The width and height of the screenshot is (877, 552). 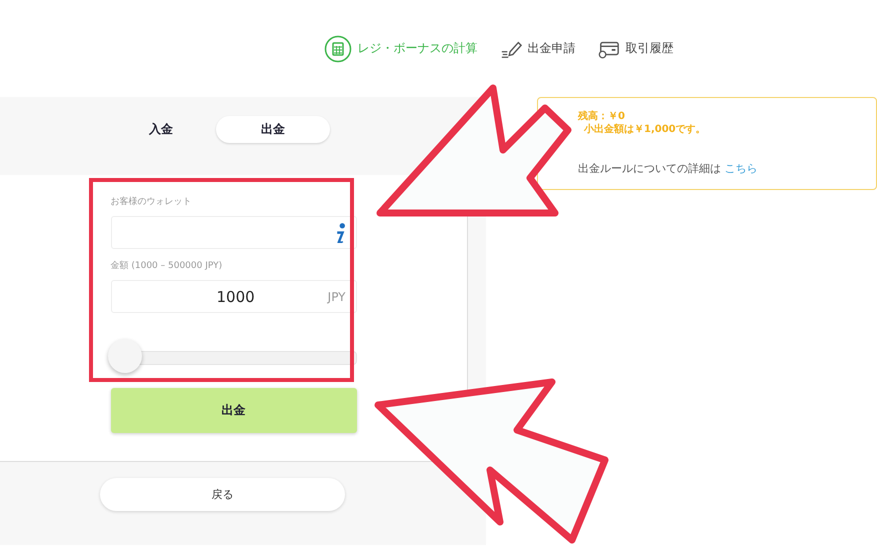 What do you see at coordinates (222, 494) in the screenshot?
I see `back-button: 戻る` at bounding box center [222, 494].